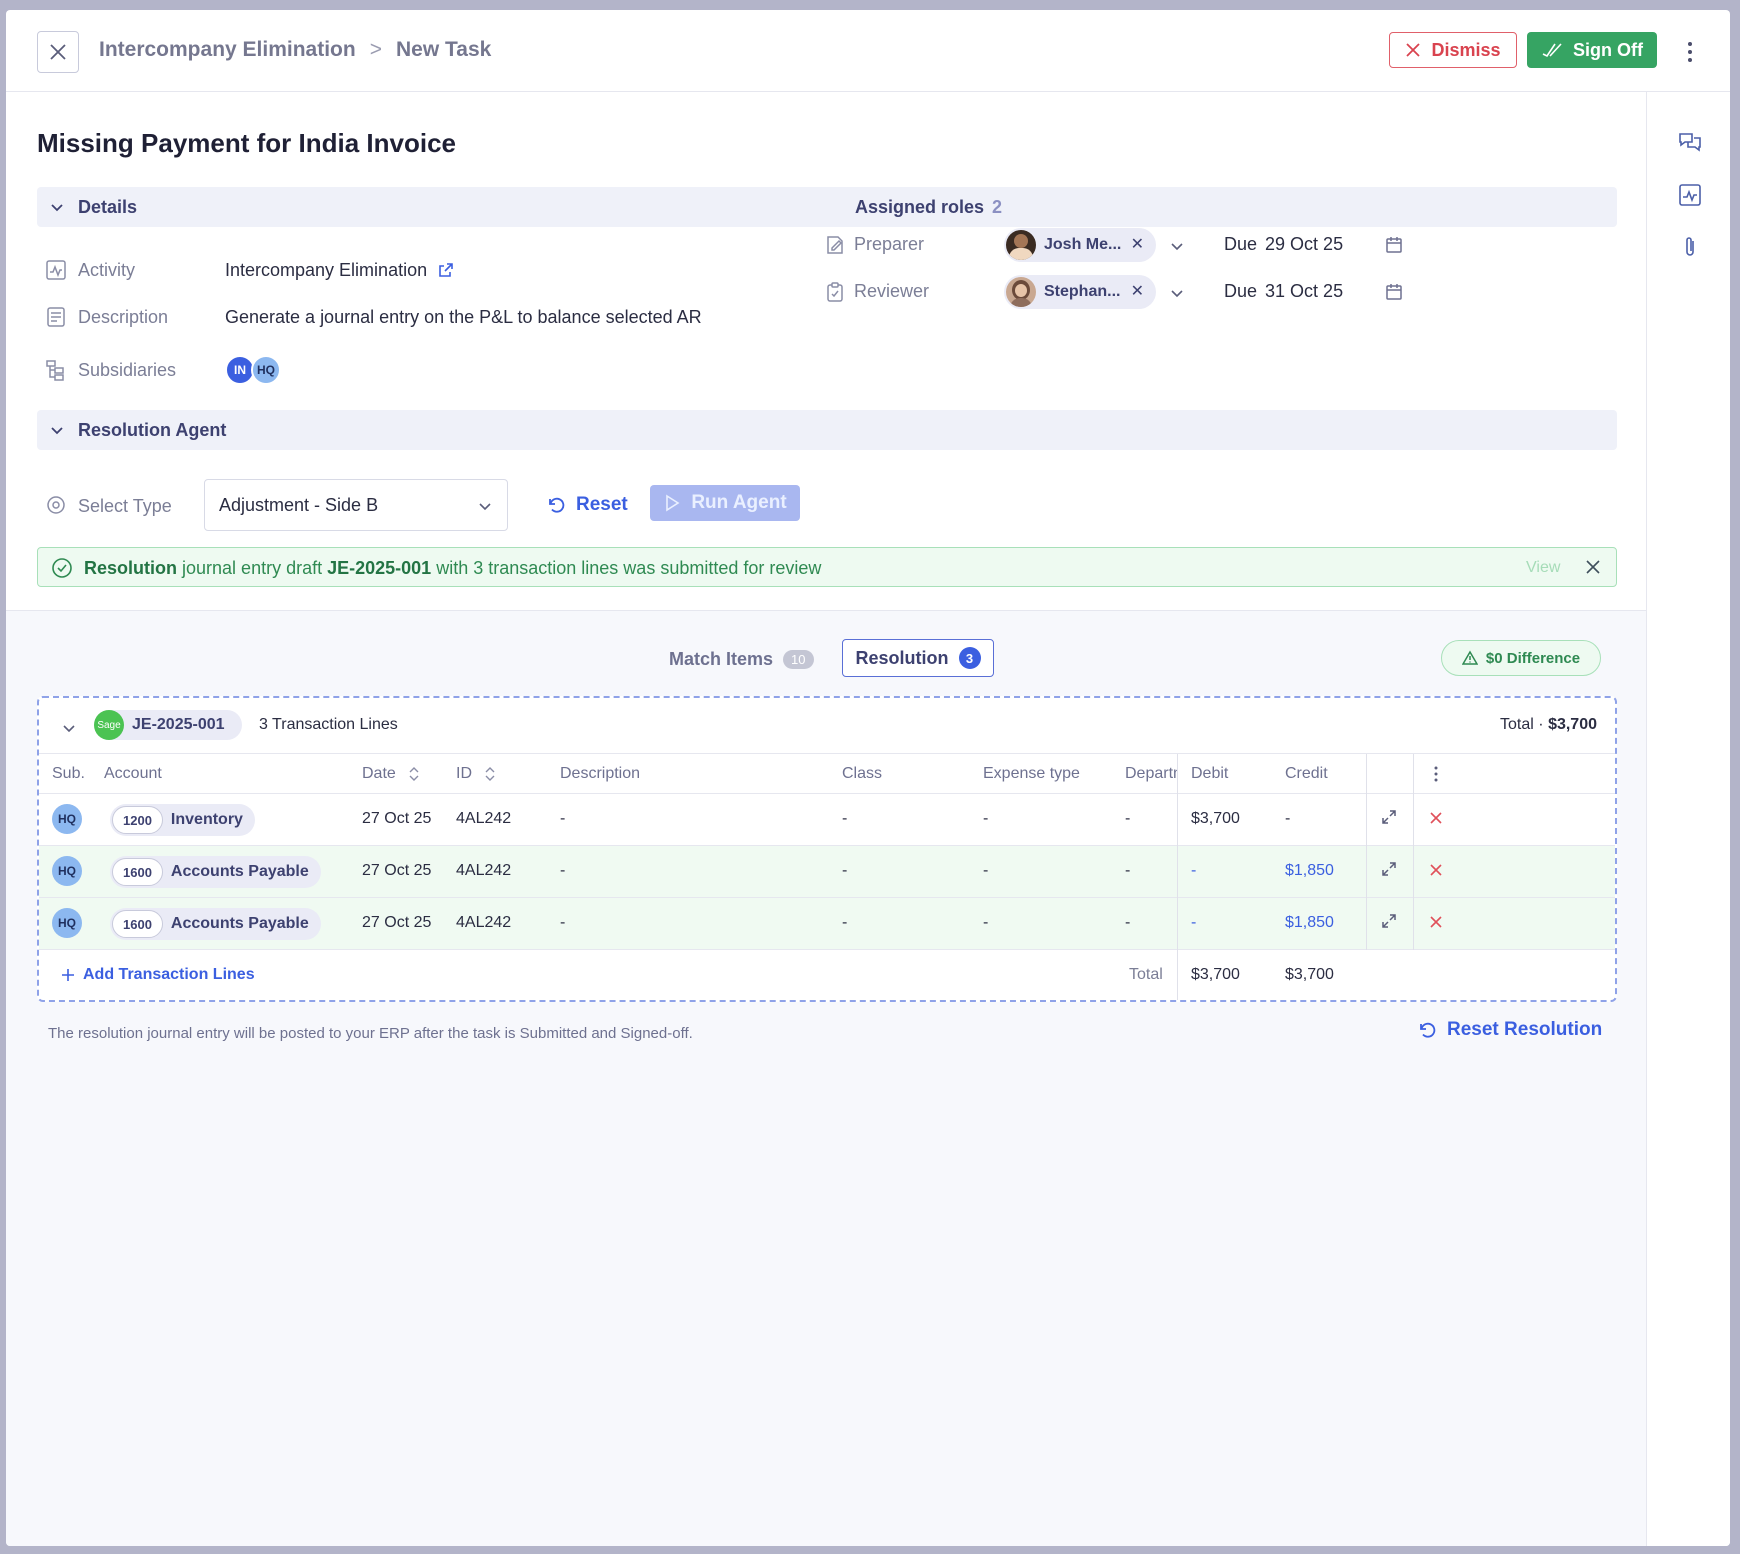 Image resolution: width=1740 pixels, height=1554 pixels. Describe the element at coordinates (158, 975) in the screenshot. I see `add-transaction-lines-button: Add Transaction Lines` at that location.